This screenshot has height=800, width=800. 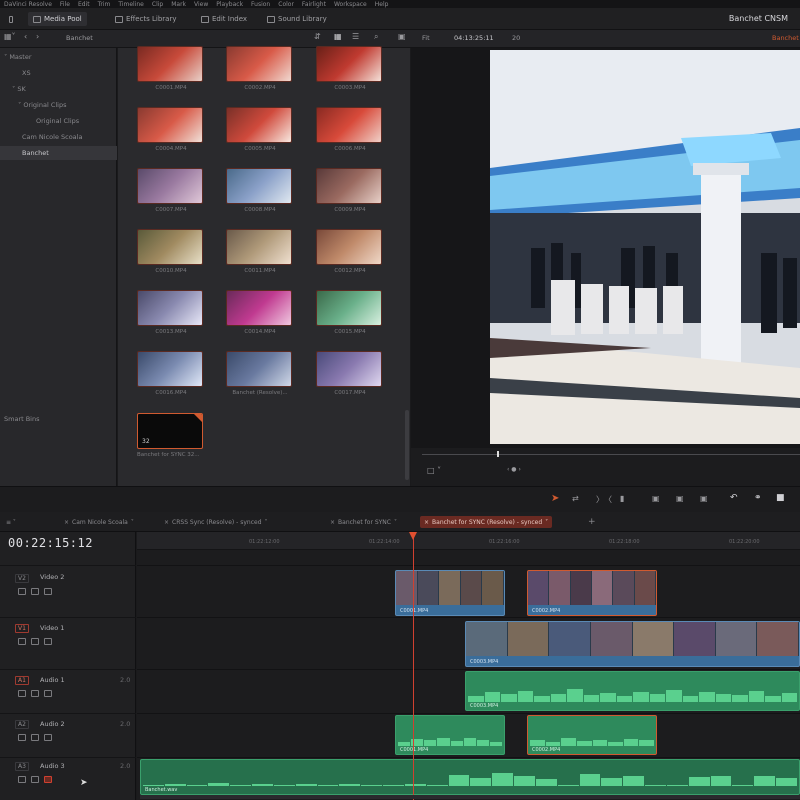 I want to click on selection-tool-icon: ➤, so click(x=555, y=498).